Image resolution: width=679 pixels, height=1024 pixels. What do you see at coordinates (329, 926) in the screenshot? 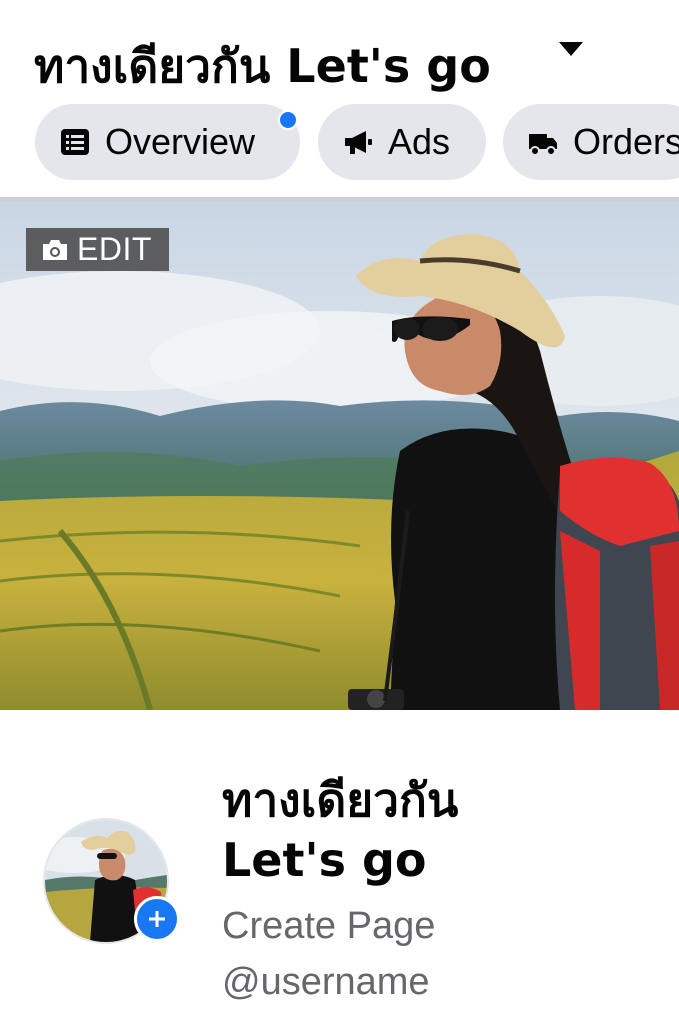
I see `profile-category: Create Page` at bounding box center [329, 926].